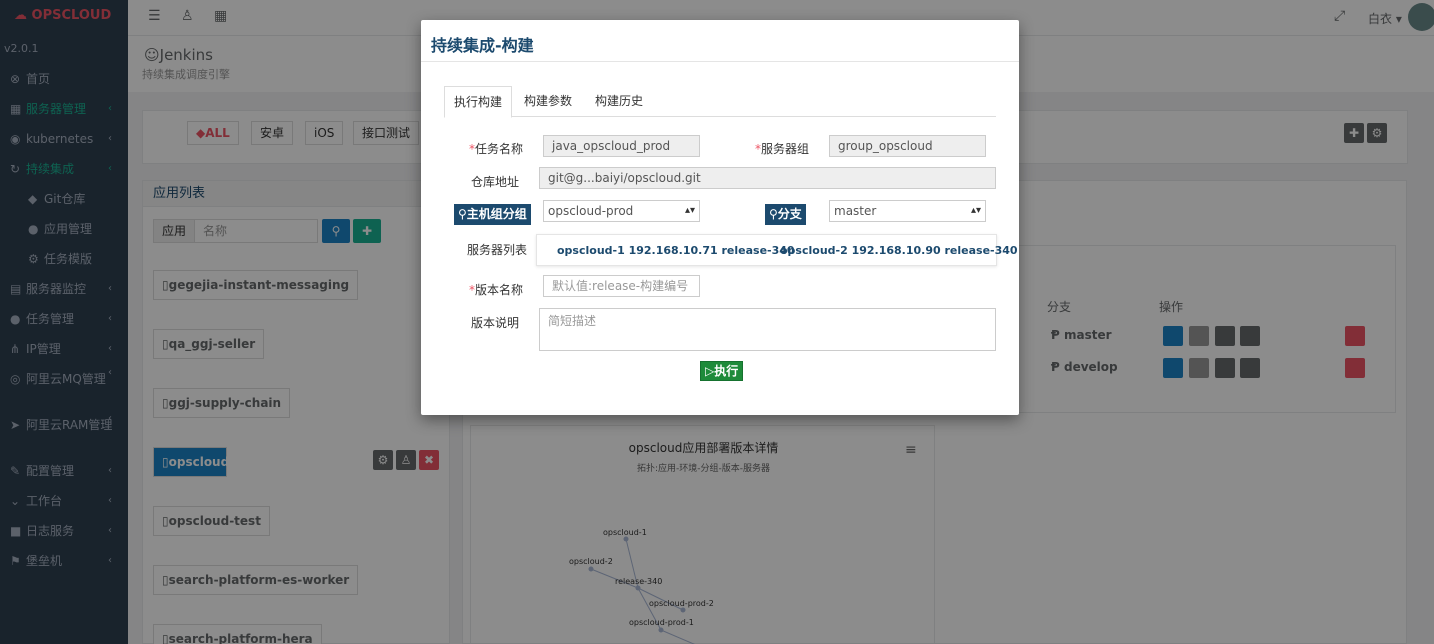  Describe the element at coordinates (621, 286) in the screenshot. I see `version-name-input: 默认值:release-构建编号` at that location.